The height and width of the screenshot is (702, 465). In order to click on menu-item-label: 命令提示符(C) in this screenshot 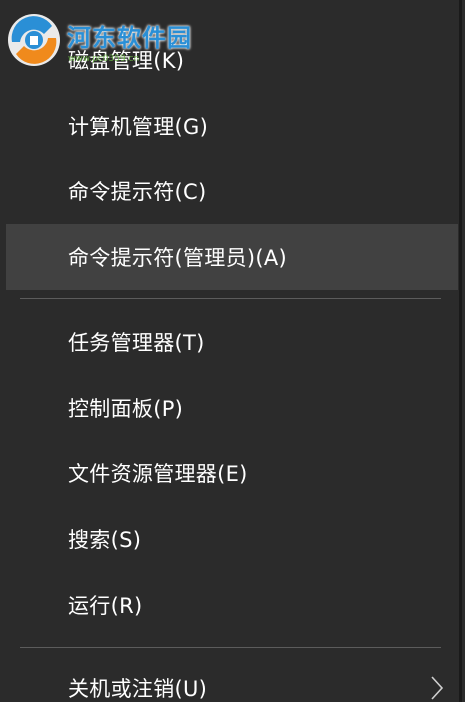, I will do `click(137, 192)`.